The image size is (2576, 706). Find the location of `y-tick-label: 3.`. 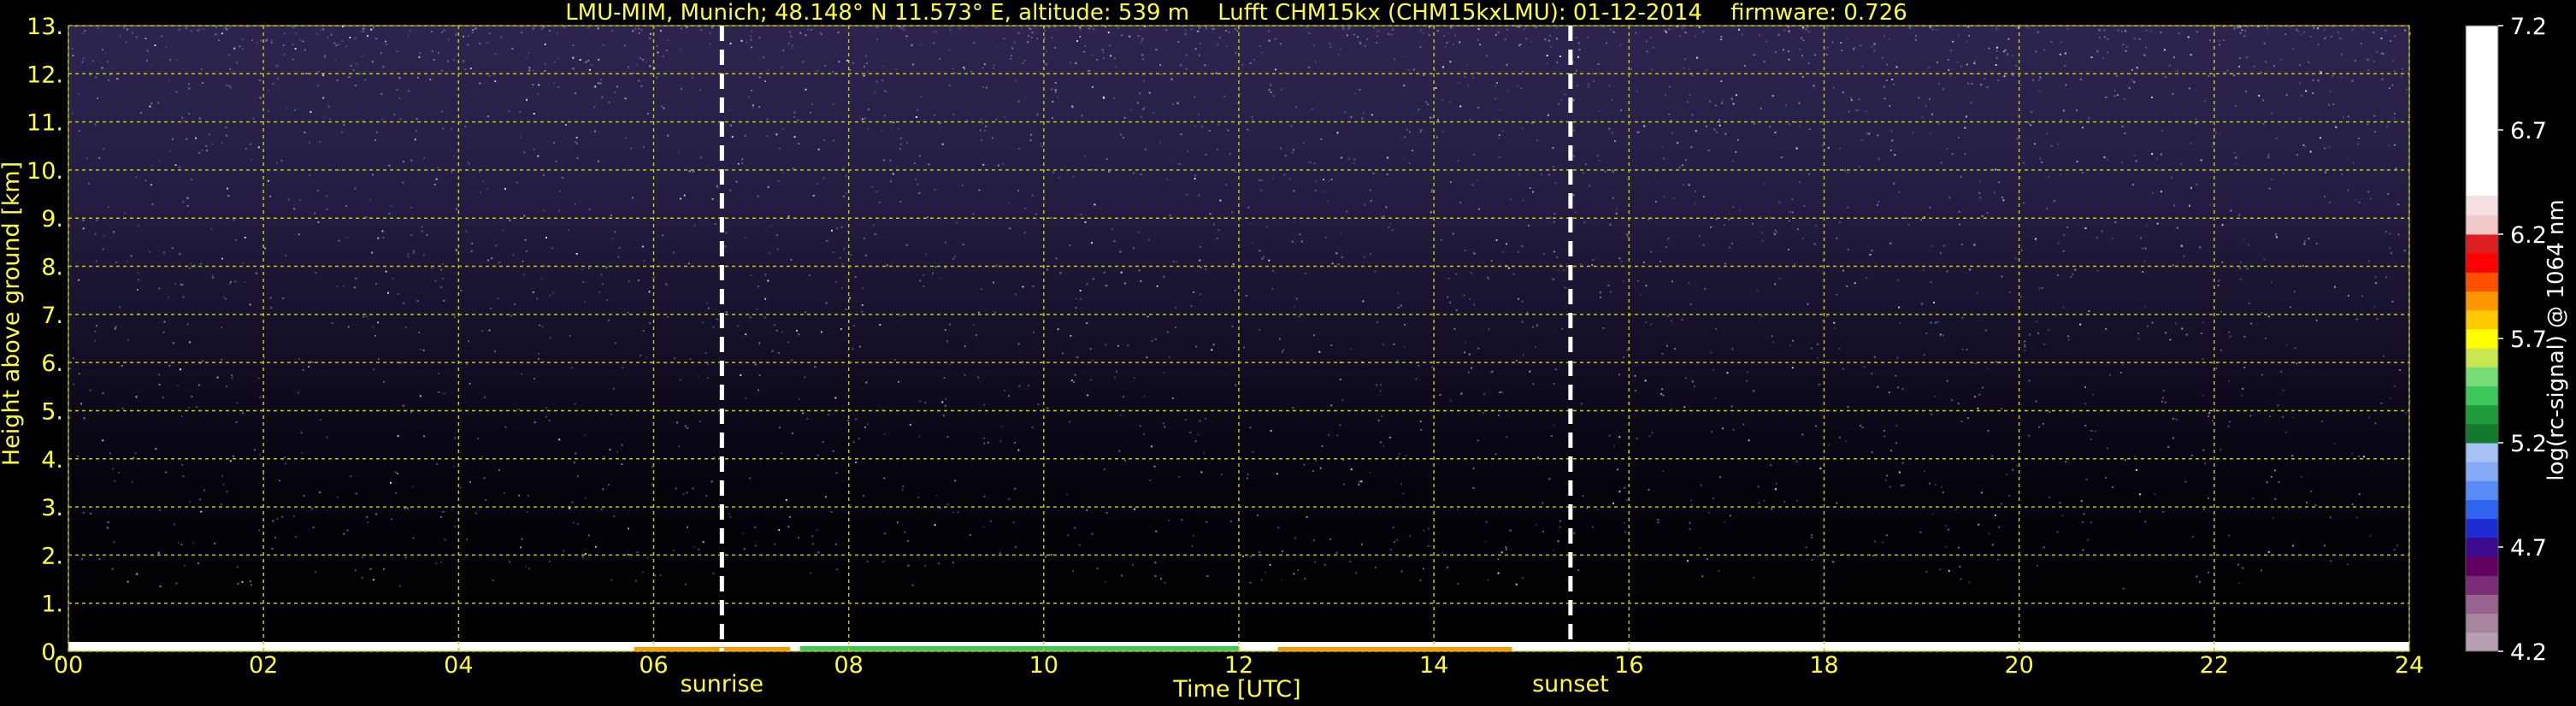

y-tick-label: 3. is located at coordinates (52, 508).